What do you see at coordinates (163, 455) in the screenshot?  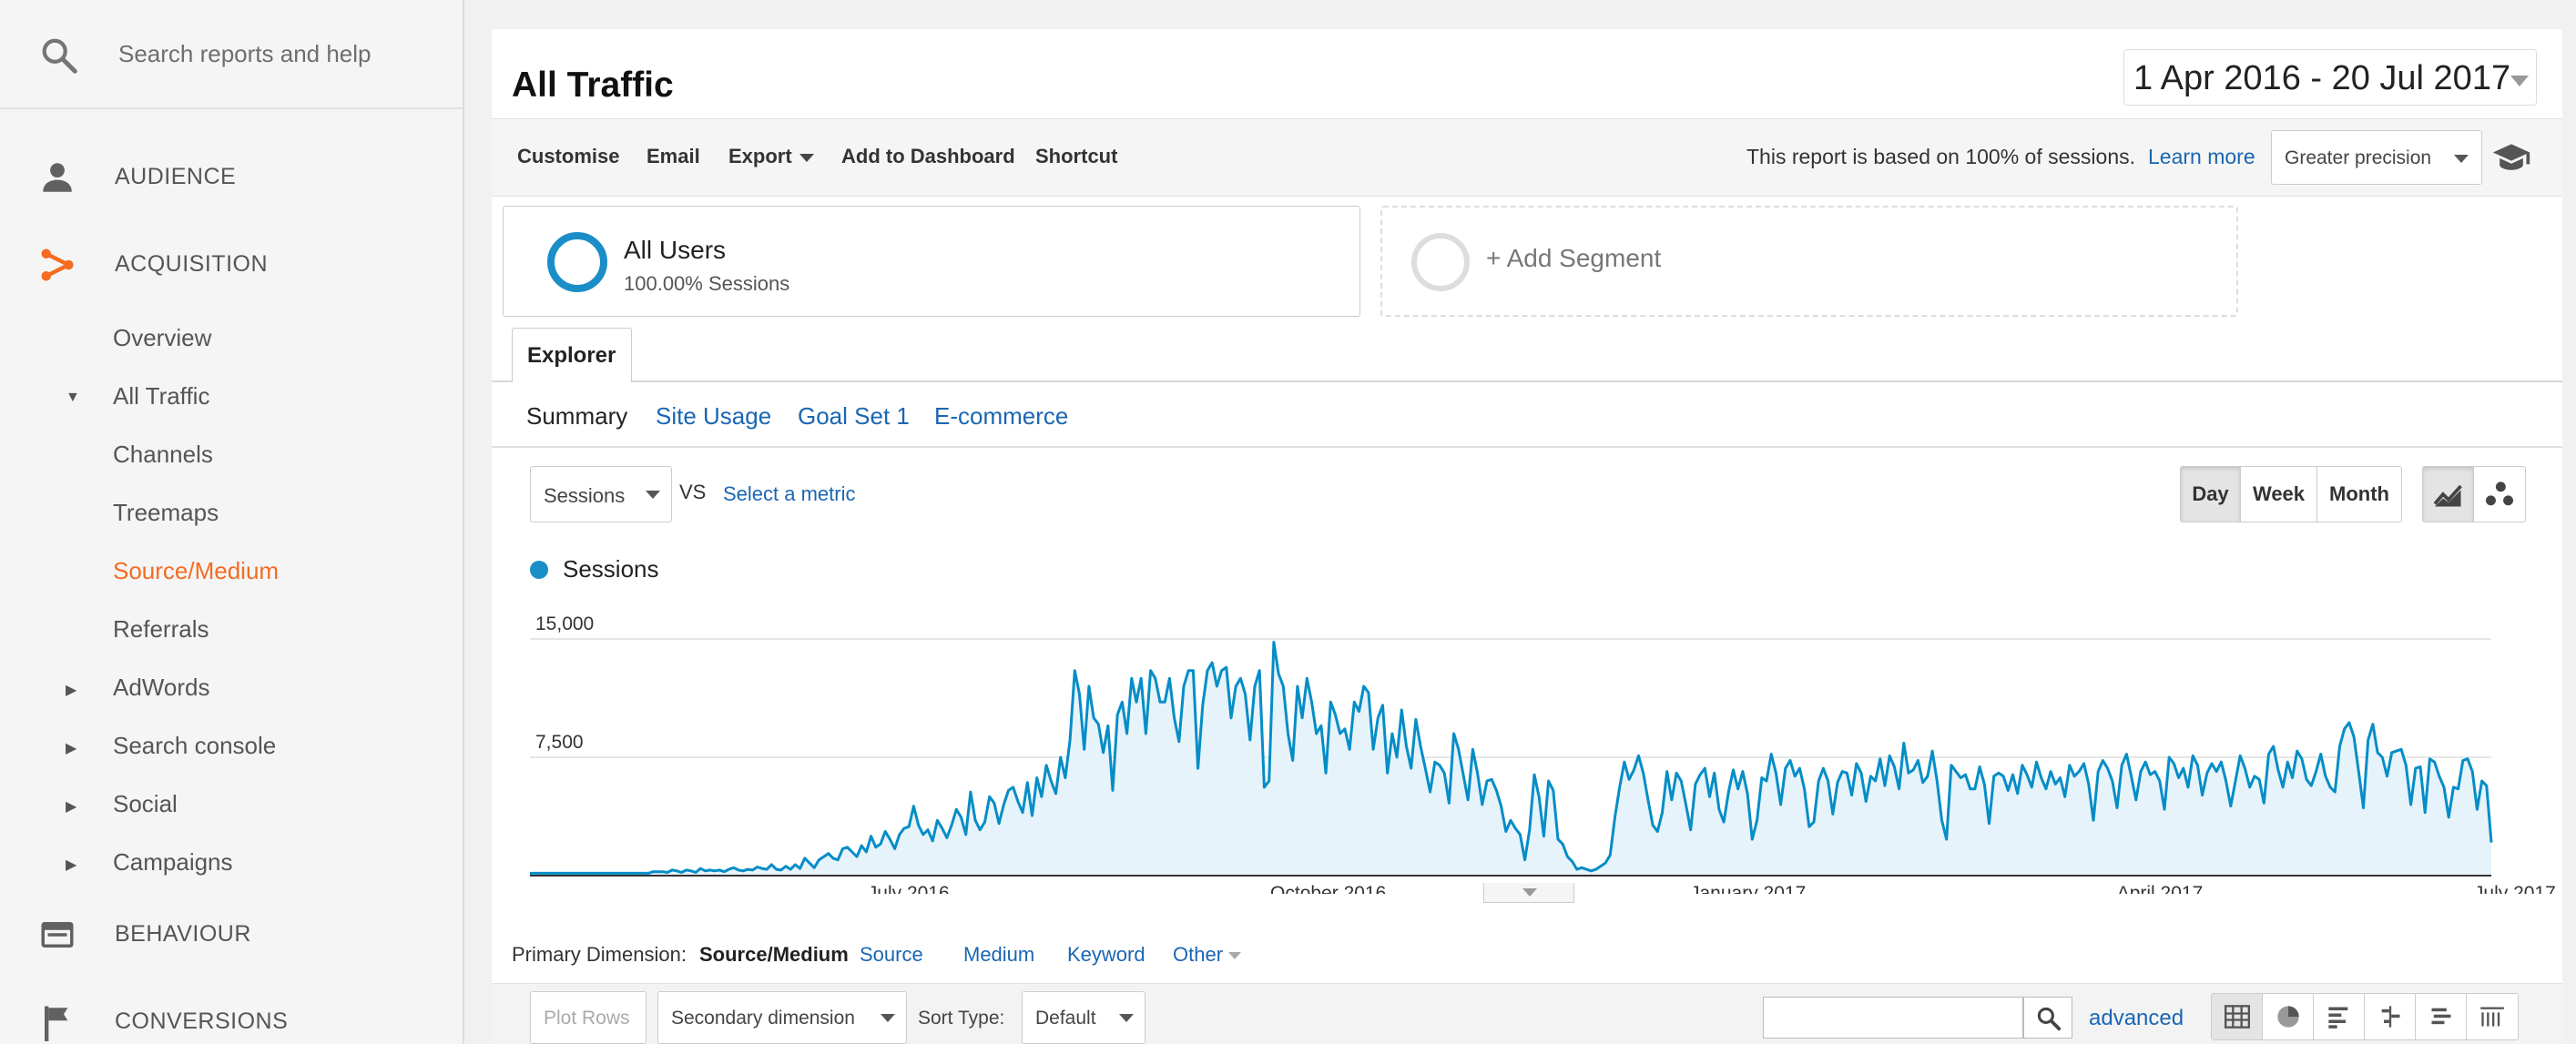 I see `sidebar-item-label: Channels` at bounding box center [163, 455].